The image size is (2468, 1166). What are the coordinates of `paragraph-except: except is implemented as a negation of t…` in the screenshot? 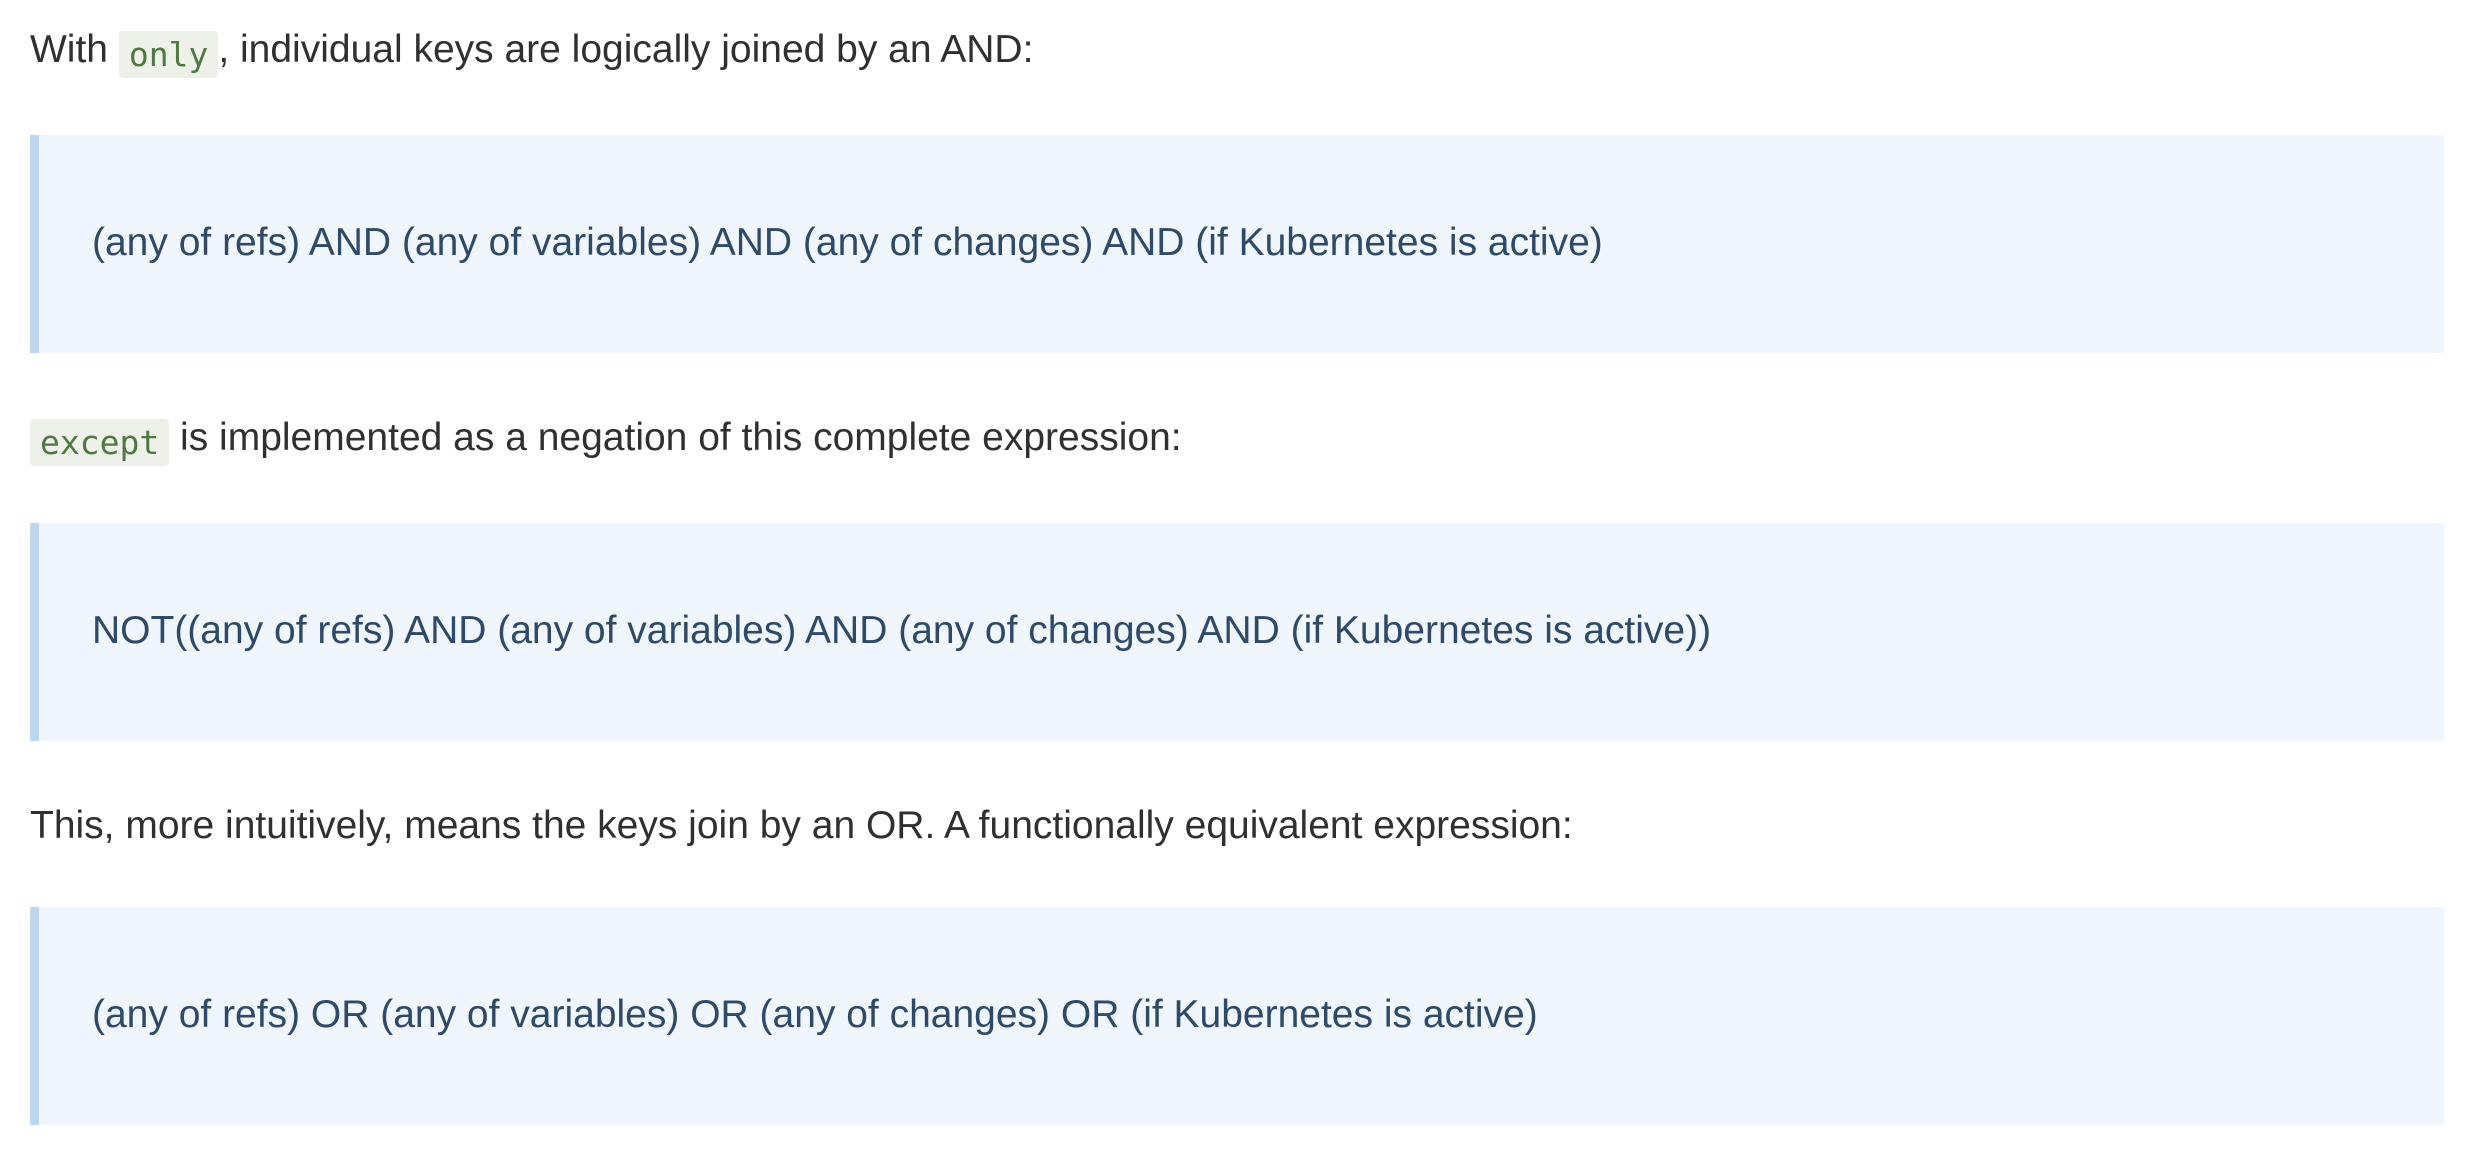 It's located at (606, 439).